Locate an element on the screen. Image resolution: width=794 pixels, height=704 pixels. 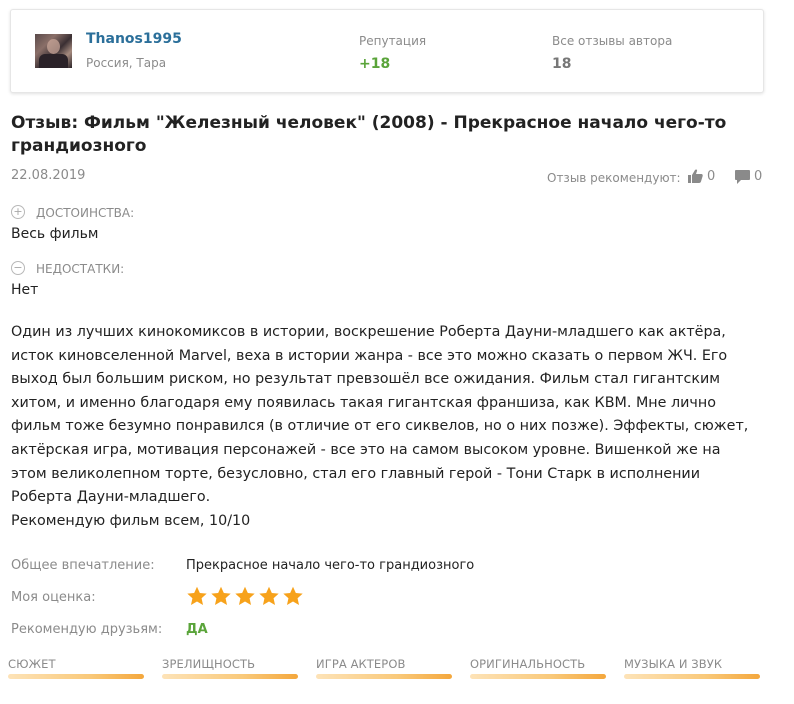
criterion-item: СЮЖЕТ is located at coordinates (76, 668).